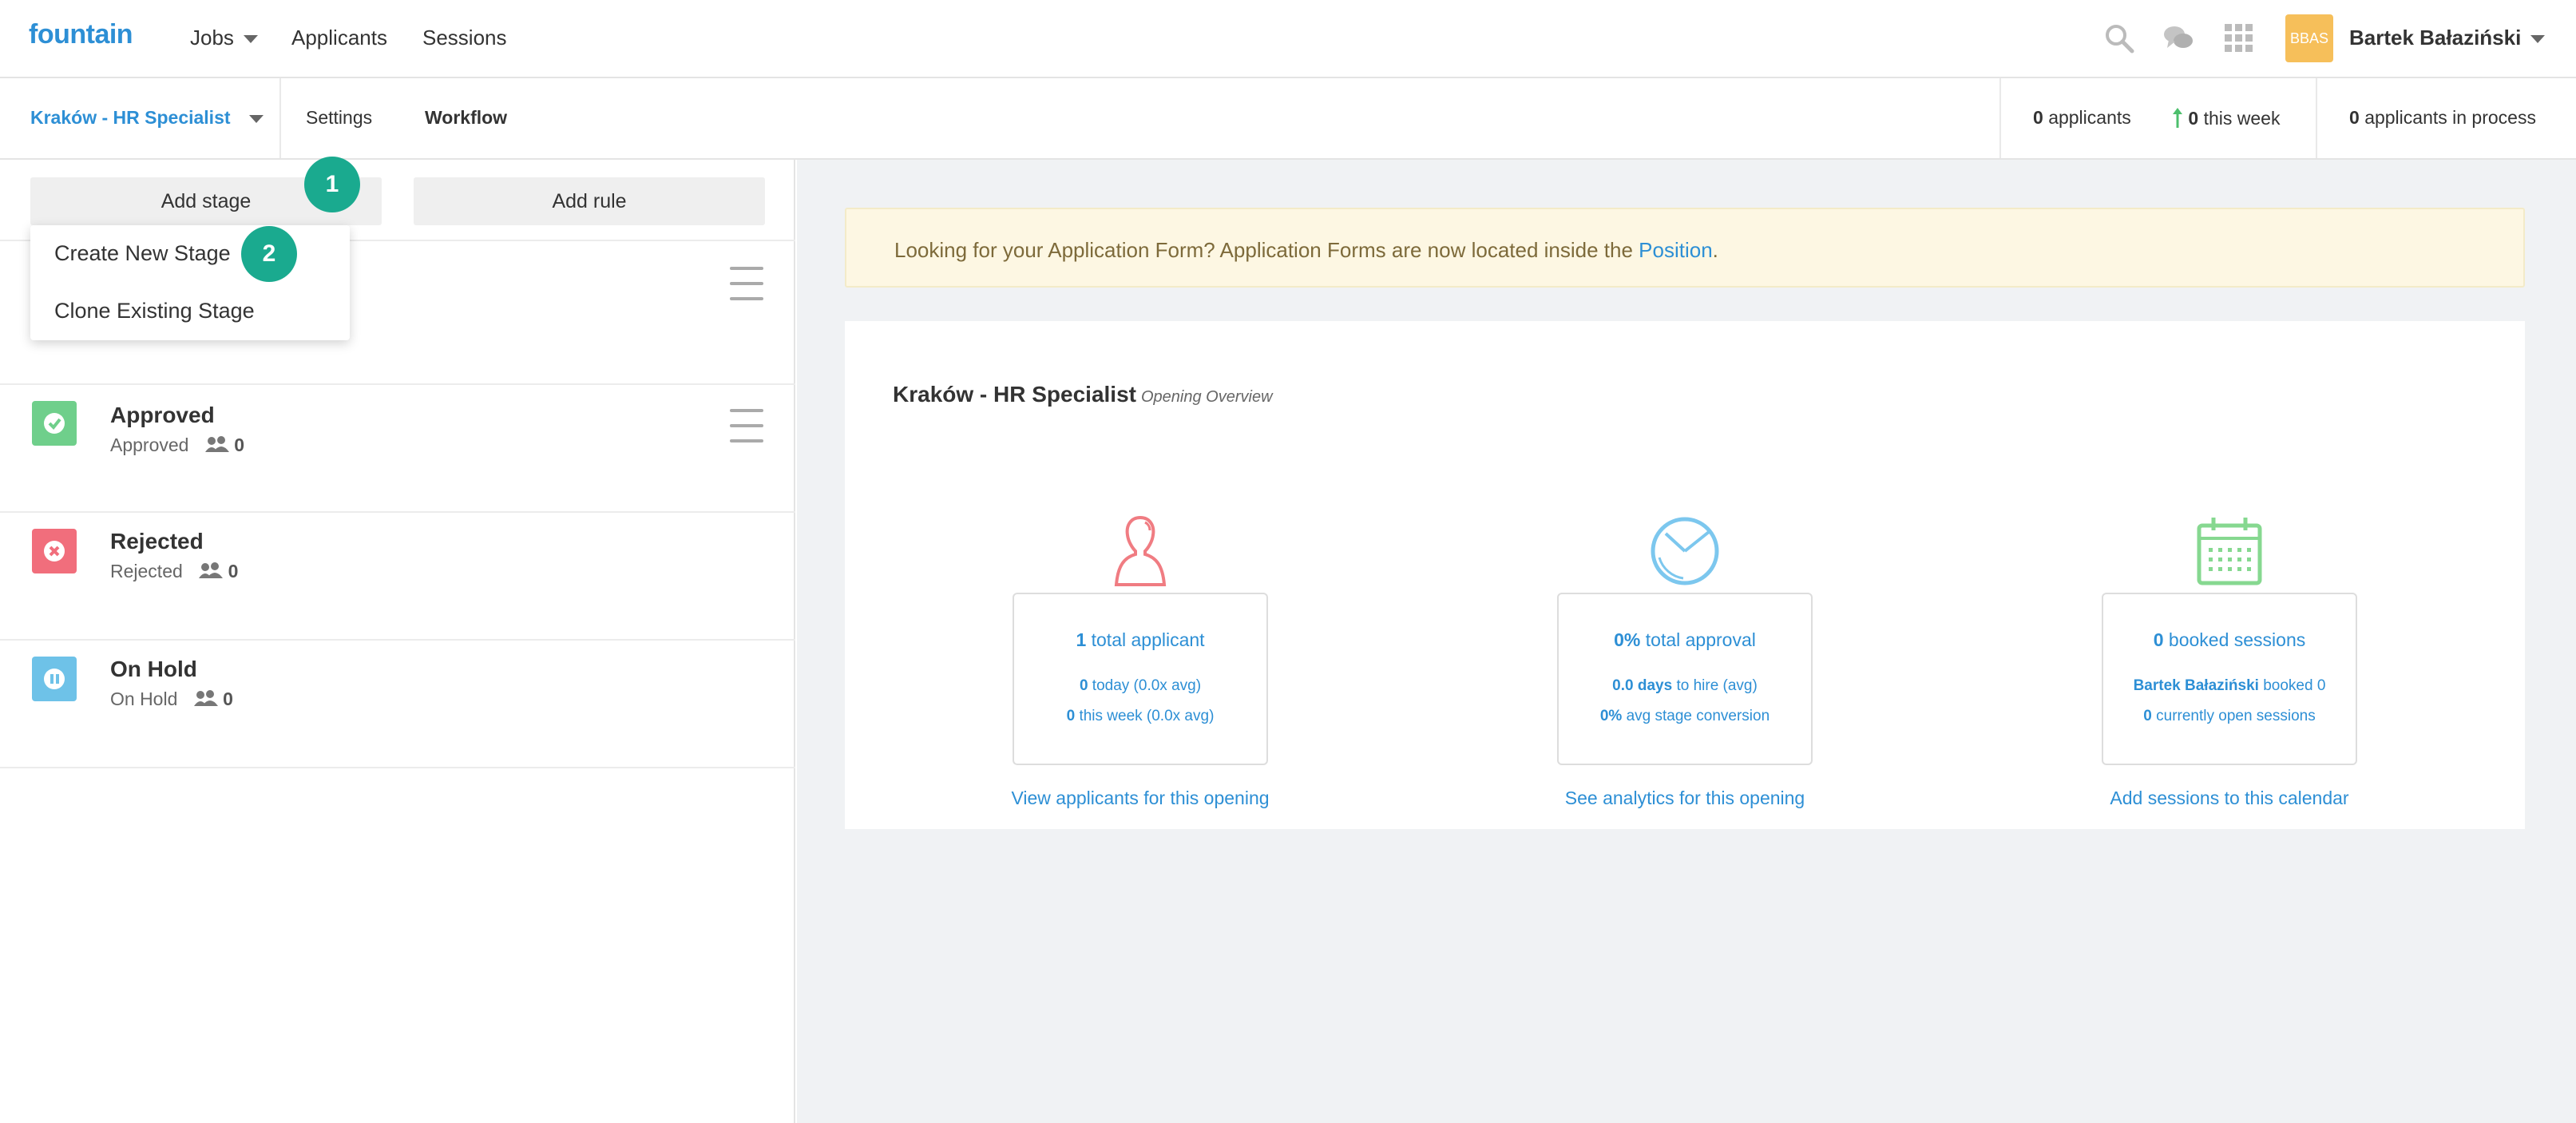  What do you see at coordinates (130, 118) in the screenshot?
I see `opening-name: Kraków - HR Specialist` at bounding box center [130, 118].